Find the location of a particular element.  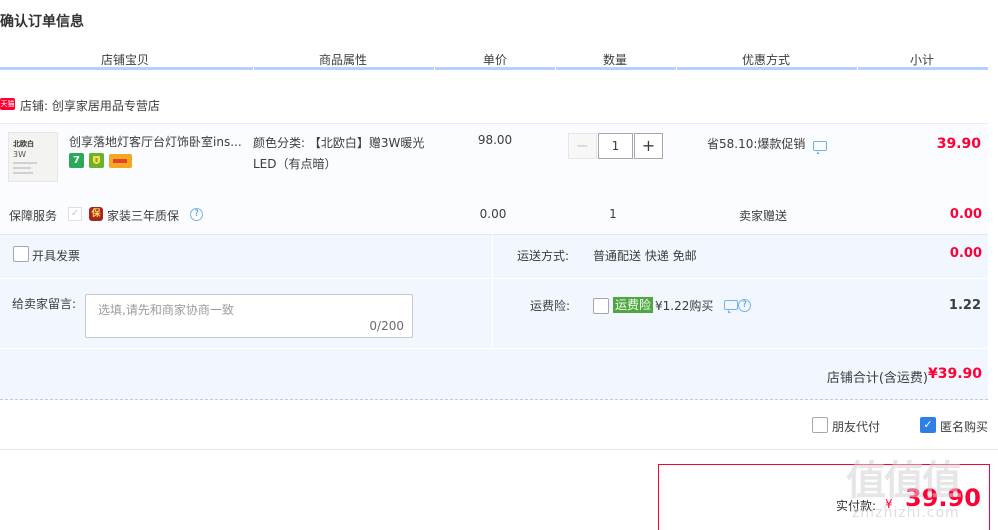

invoice-checkbox is located at coordinates (21, 254).